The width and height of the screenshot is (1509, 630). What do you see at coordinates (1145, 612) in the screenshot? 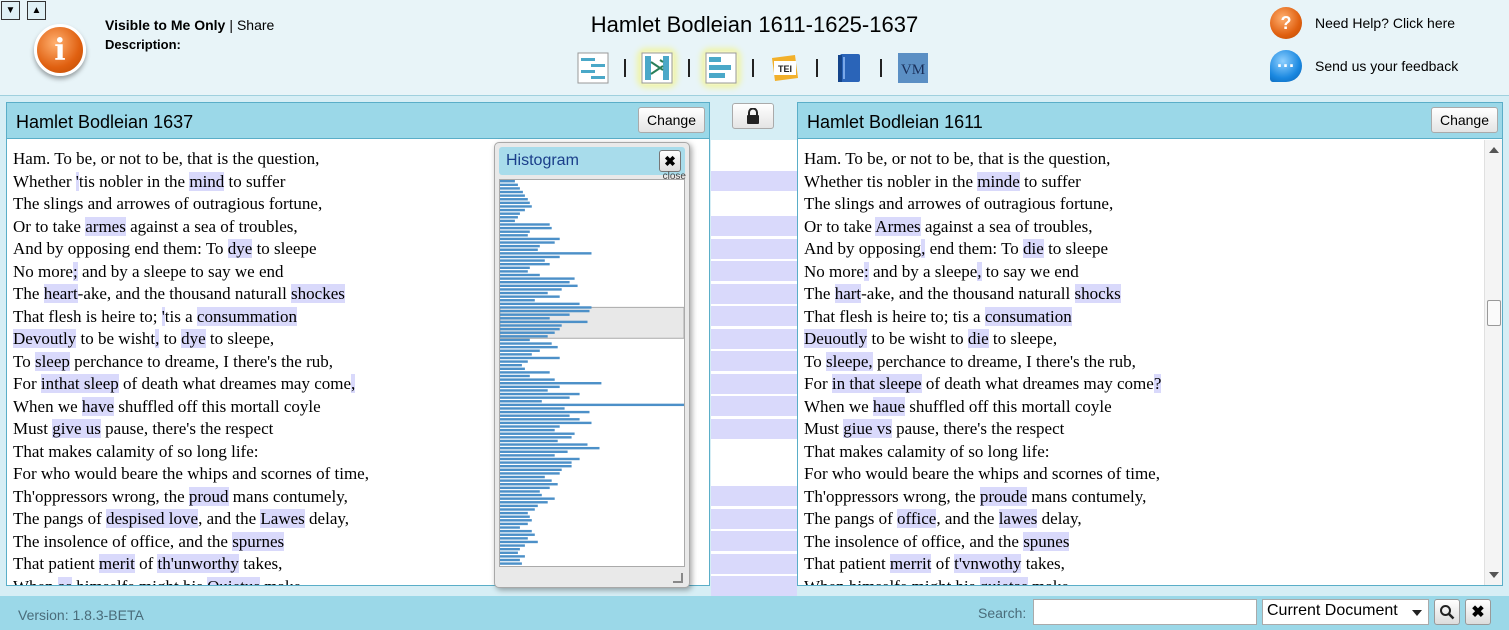
I see `search-input` at bounding box center [1145, 612].